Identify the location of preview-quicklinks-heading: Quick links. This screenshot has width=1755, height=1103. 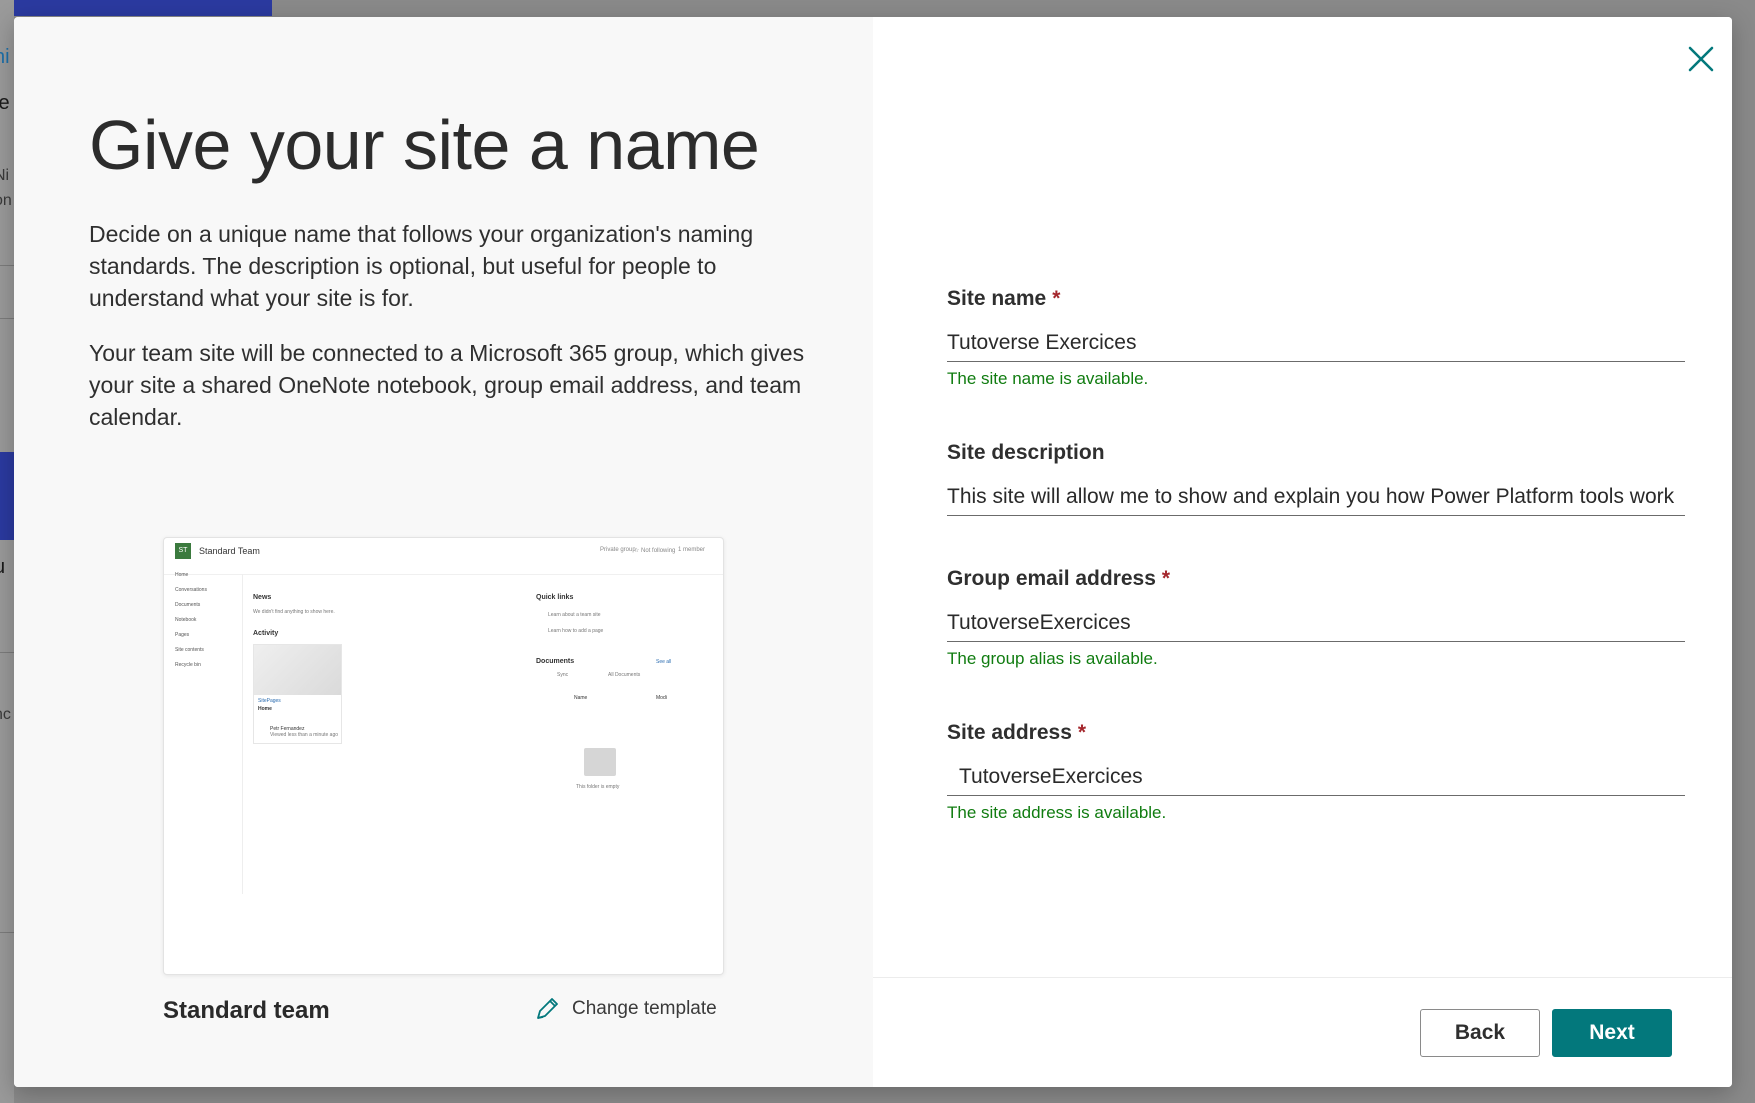
(555, 597).